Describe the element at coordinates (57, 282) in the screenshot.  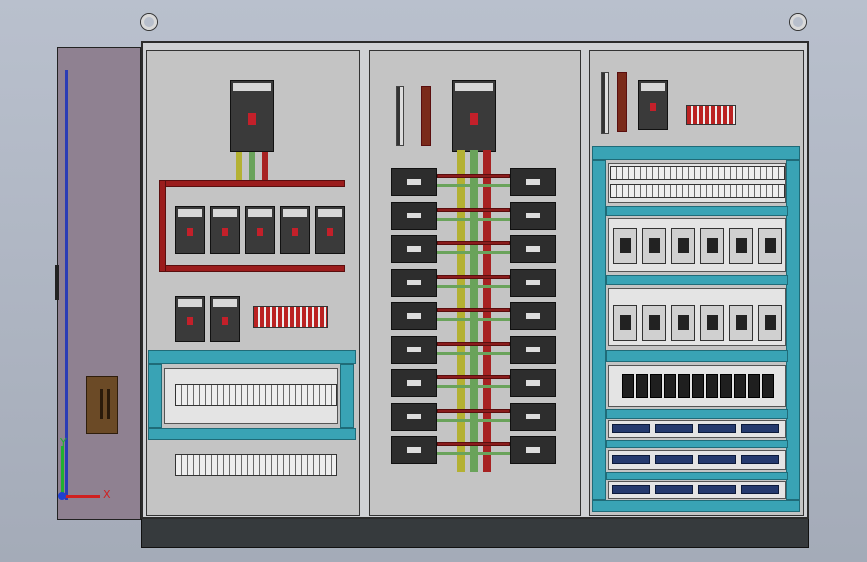
I see `door-latch` at that location.